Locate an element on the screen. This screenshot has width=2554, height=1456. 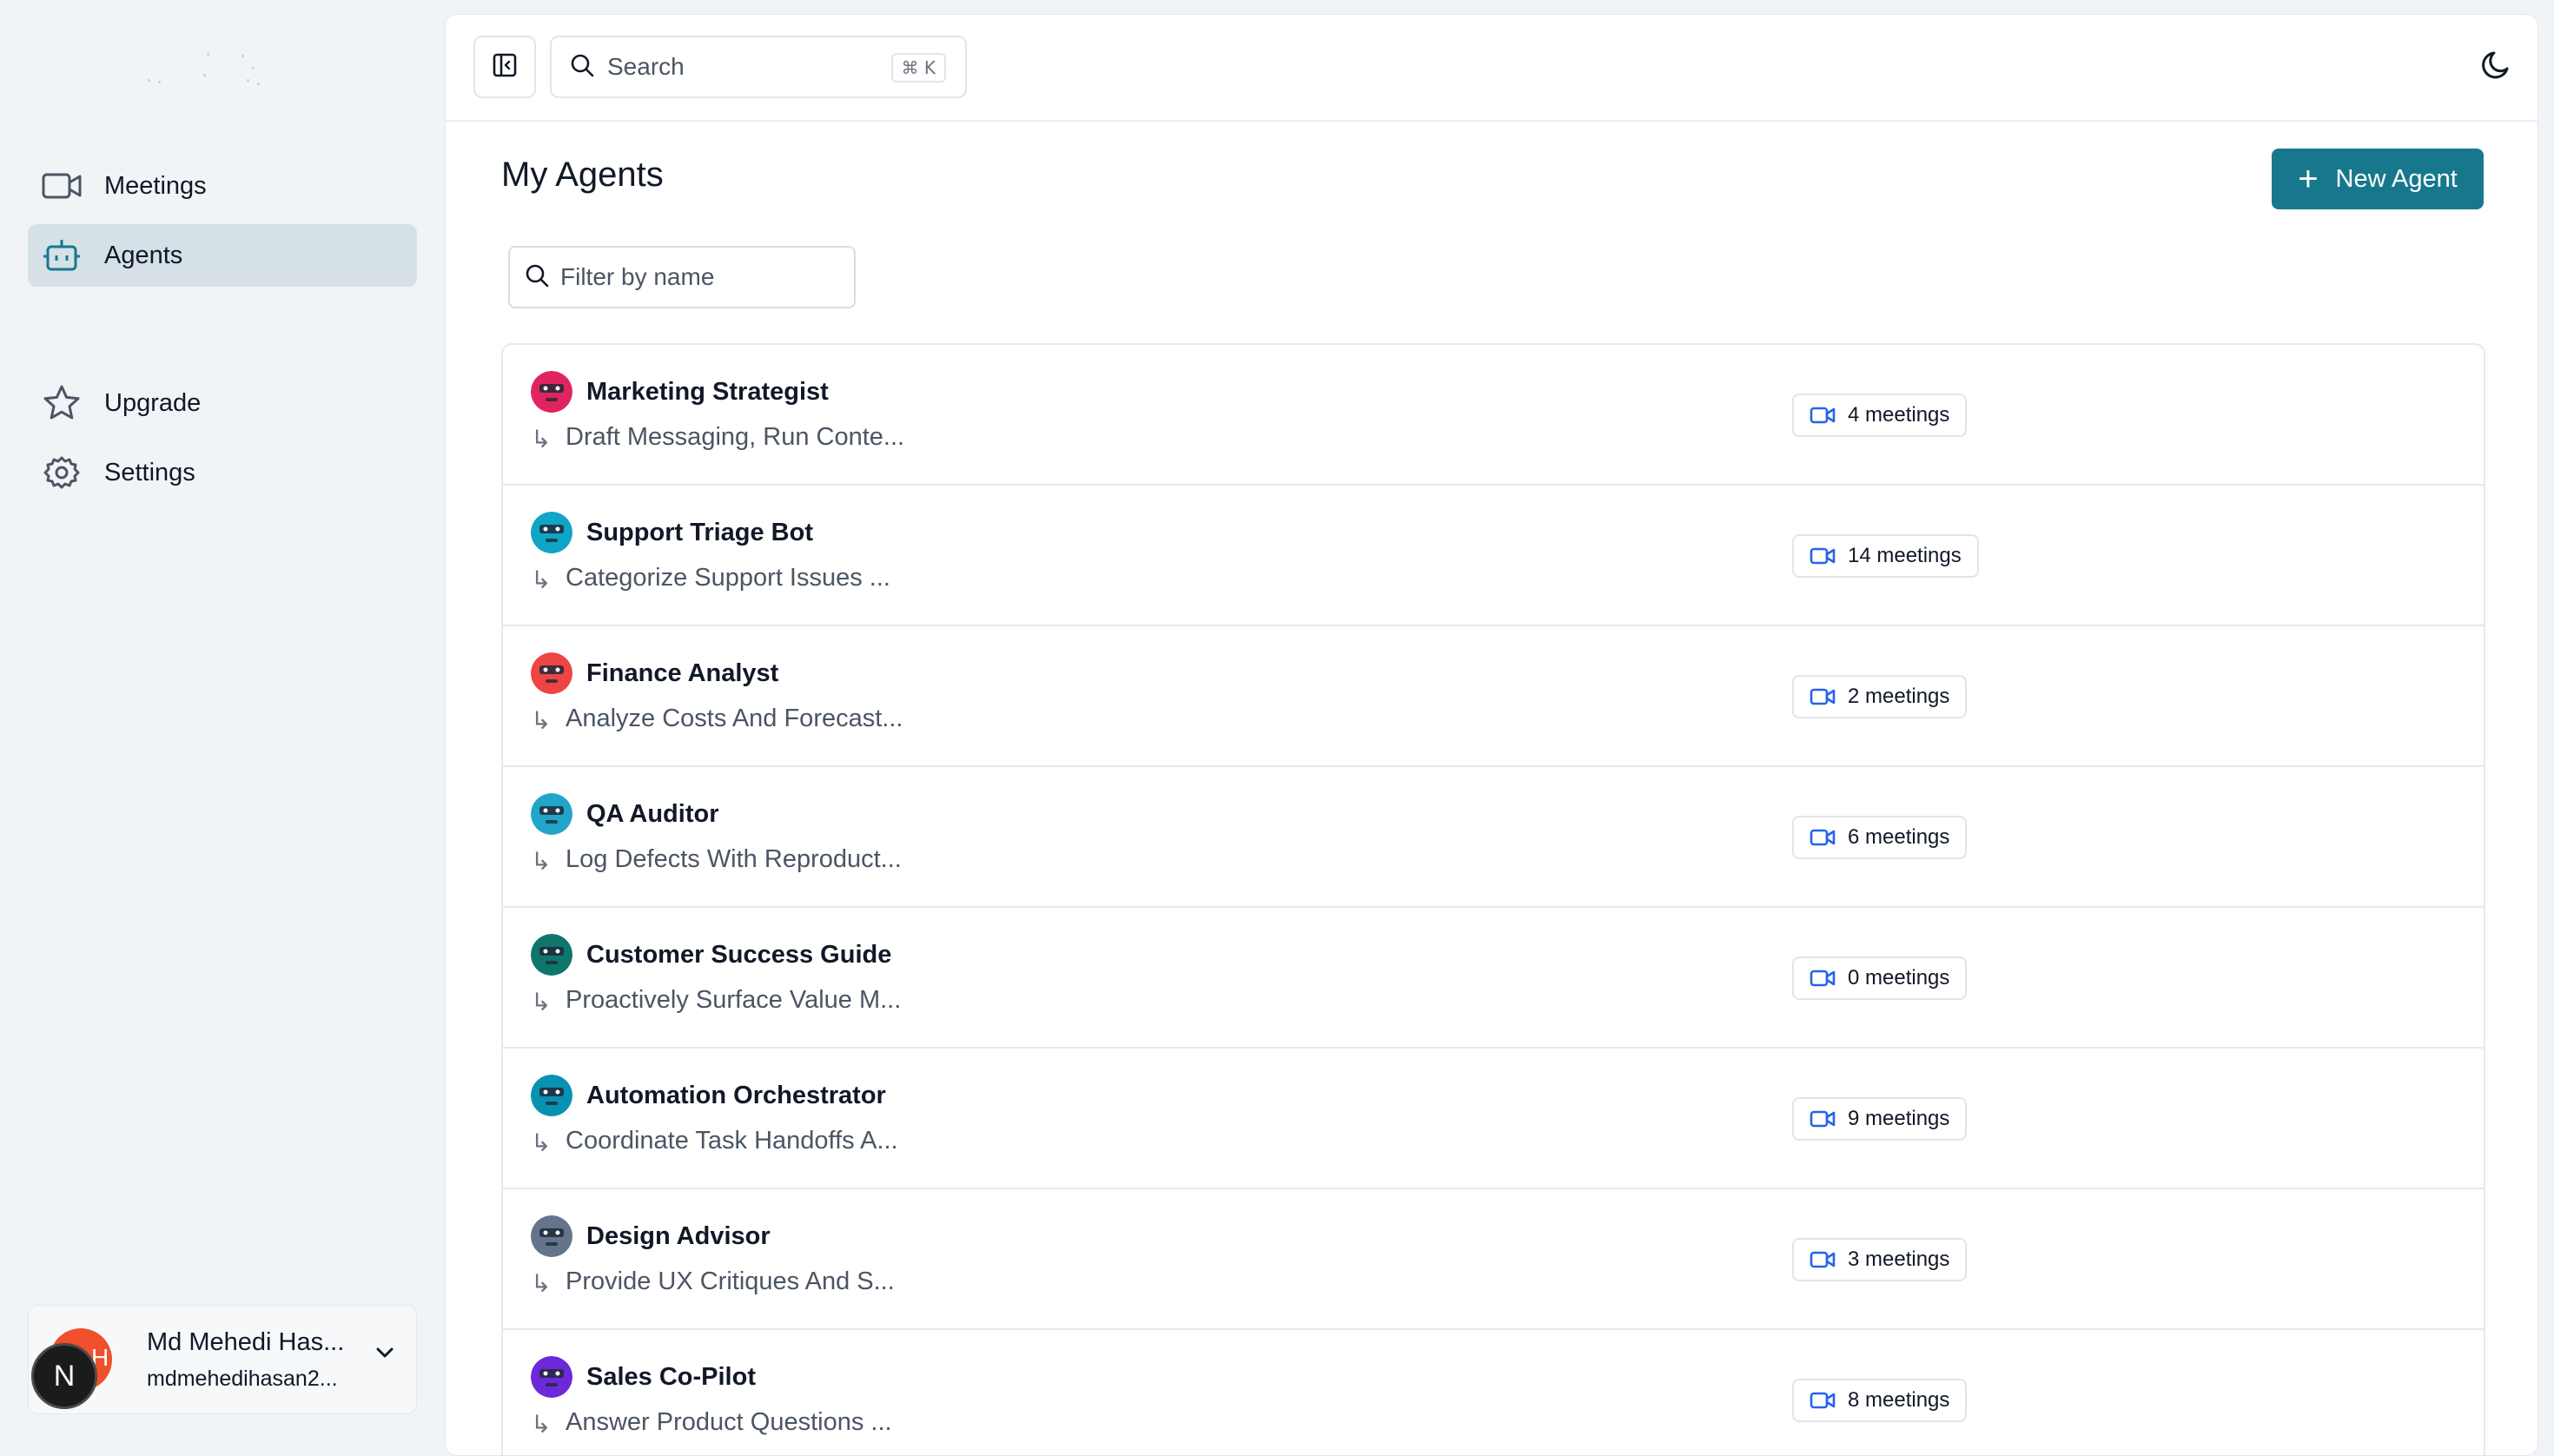
plus-icon: + is located at coordinates (2309, 179).